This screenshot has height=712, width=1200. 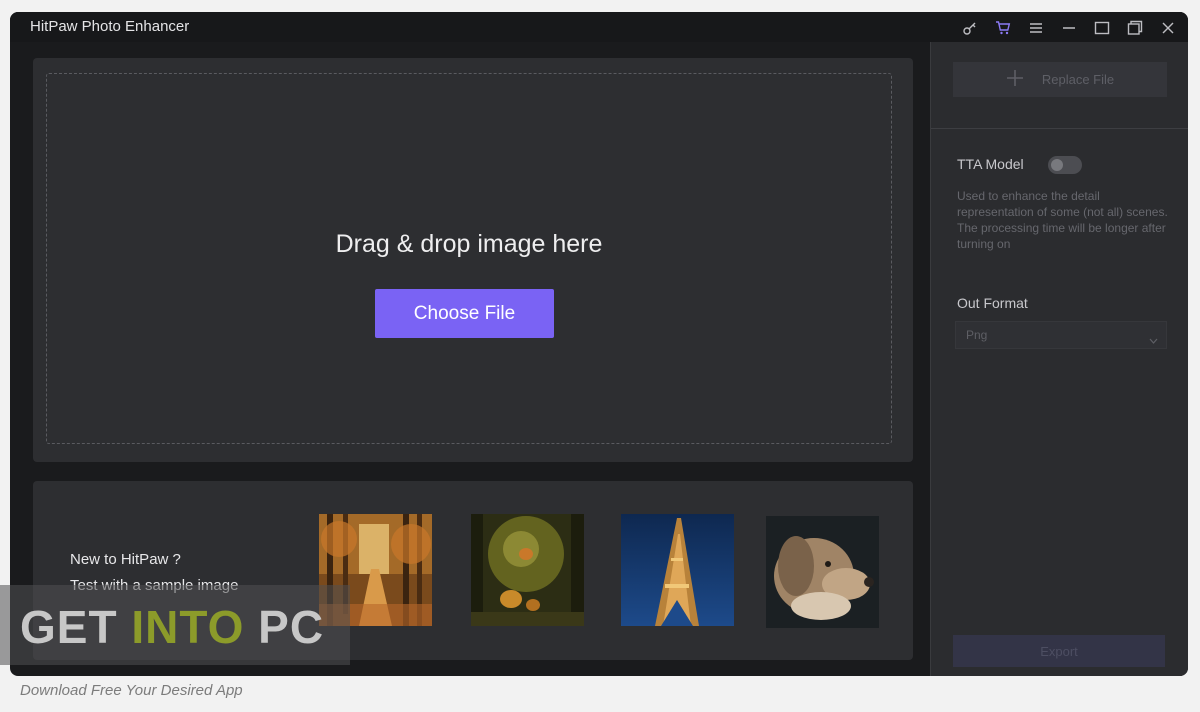 I want to click on title-bar: HitPaw Photo Enhancer, so click(x=599, y=27).